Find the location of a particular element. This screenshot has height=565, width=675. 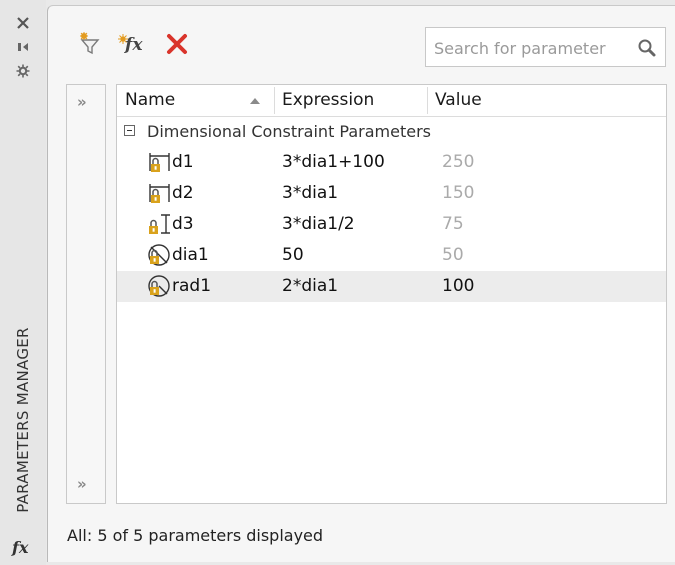

table-row: dia1 50 50 is located at coordinates (391, 255).